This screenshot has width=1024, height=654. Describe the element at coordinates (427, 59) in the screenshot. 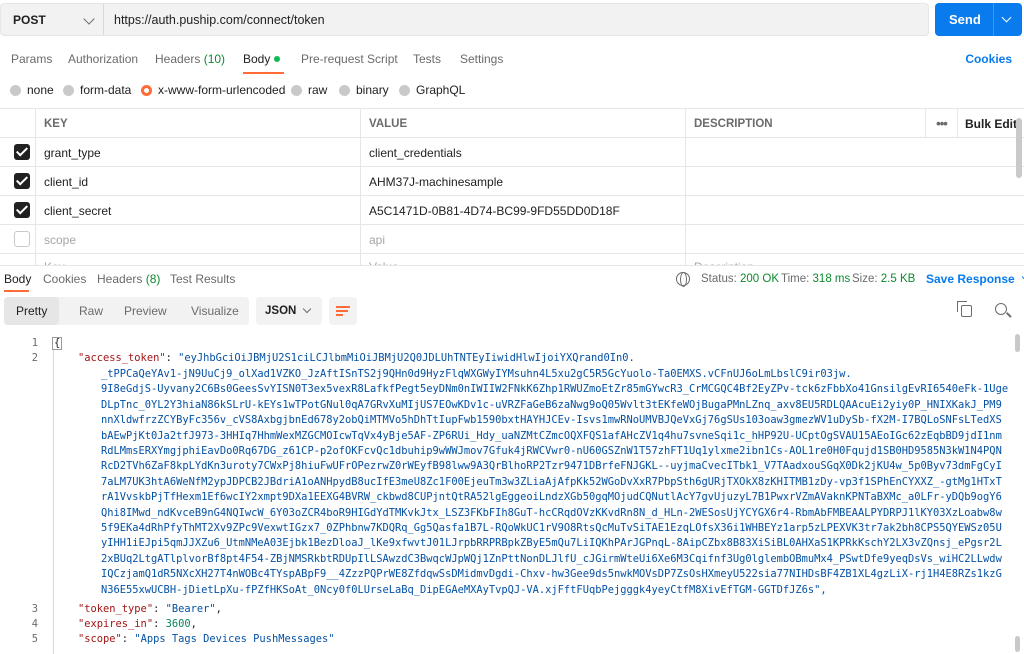

I see `tab-tests: Tests` at that location.